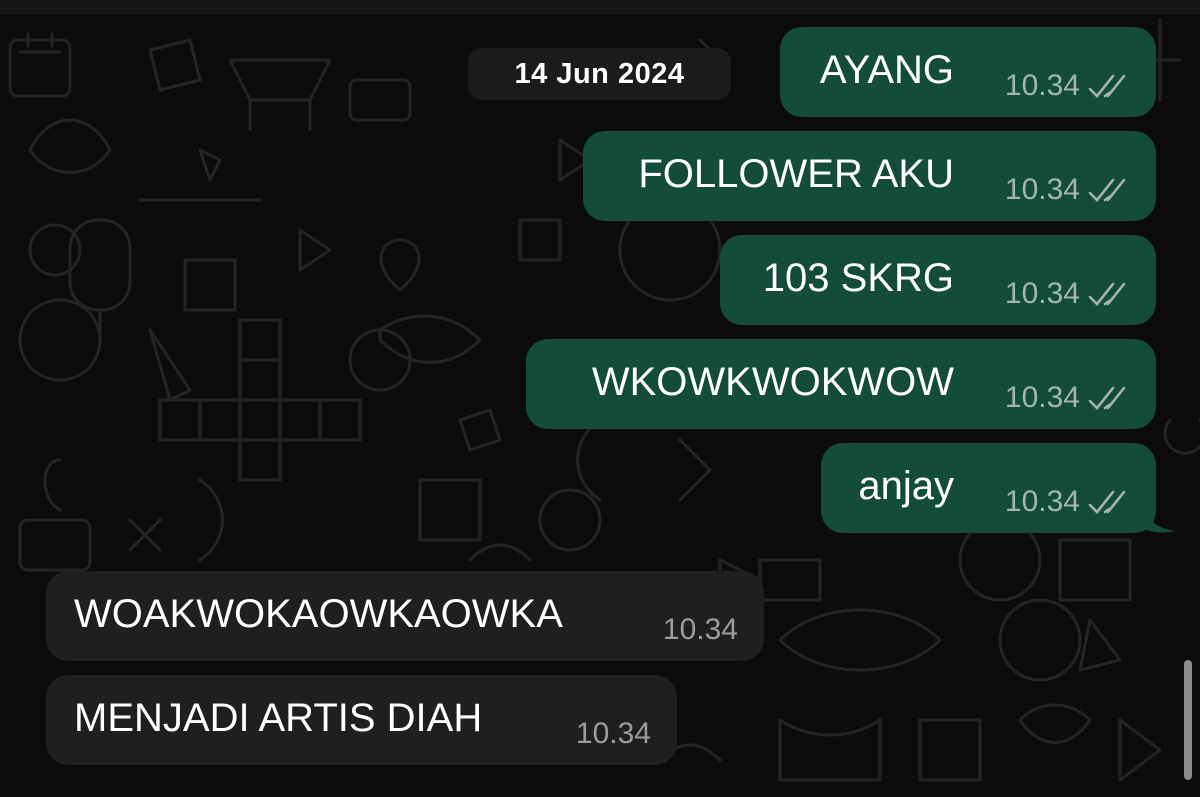  Describe the element at coordinates (858, 278) in the screenshot. I see `message-text: 103 SKRG` at that location.